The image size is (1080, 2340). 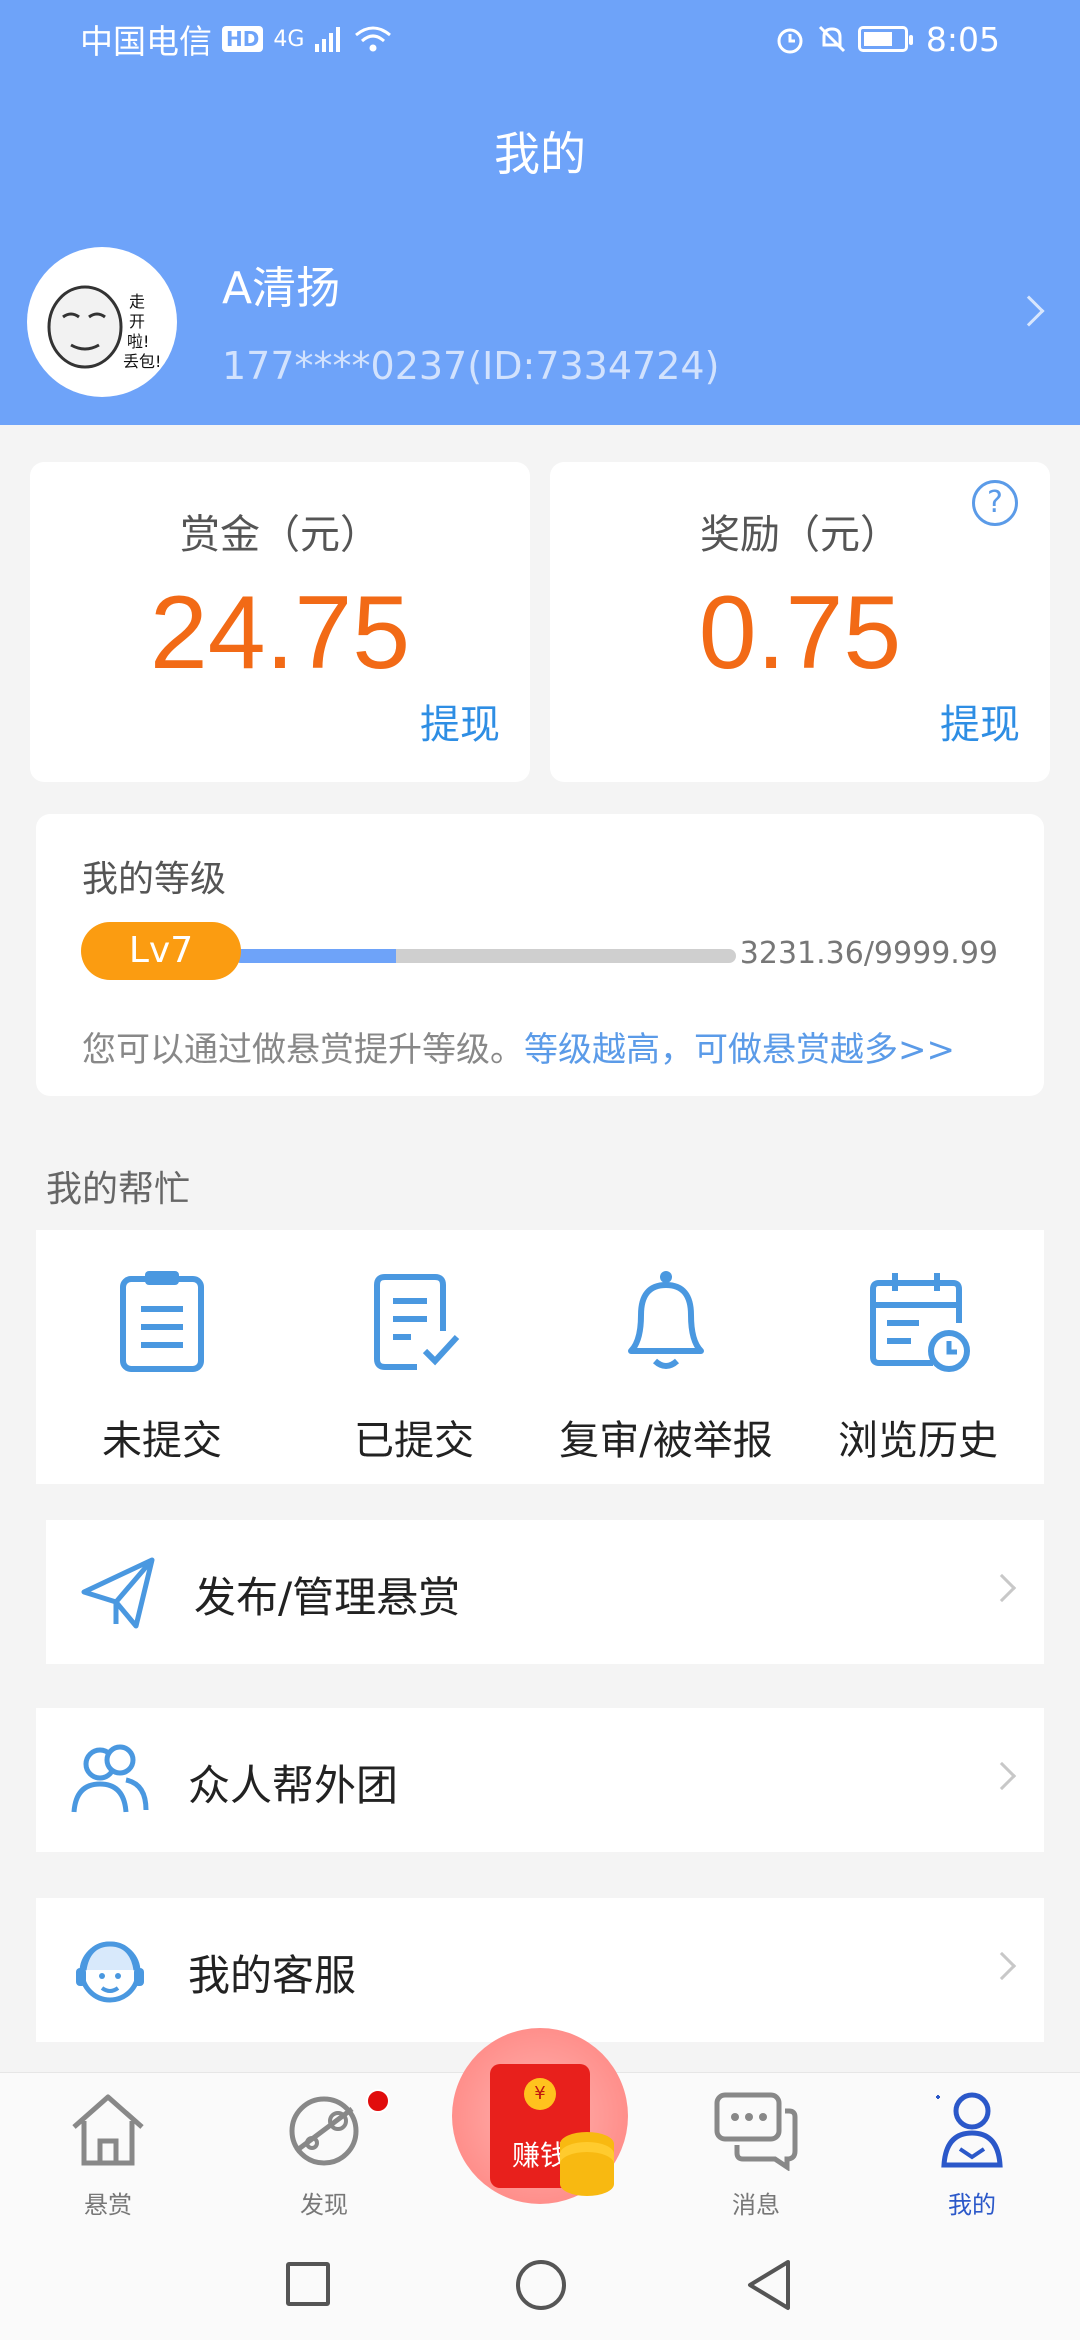 What do you see at coordinates (138, 341) in the screenshot?
I see `svg-text: 啦!` at bounding box center [138, 341].